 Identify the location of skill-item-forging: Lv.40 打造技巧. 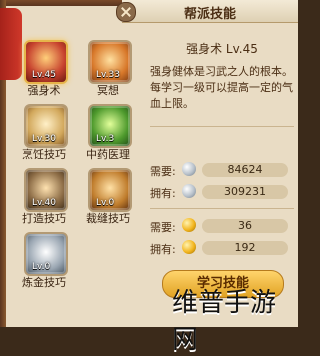
(44, 199).